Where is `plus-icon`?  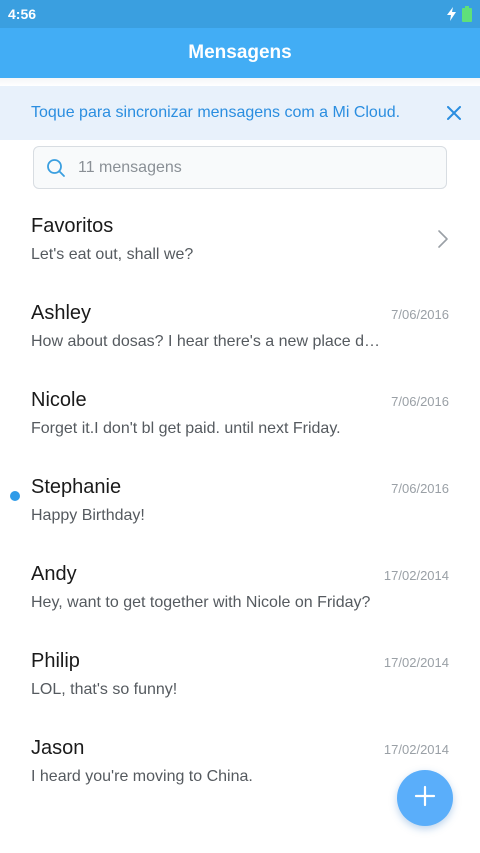
plus-icon is located at coordinates (425, 798).